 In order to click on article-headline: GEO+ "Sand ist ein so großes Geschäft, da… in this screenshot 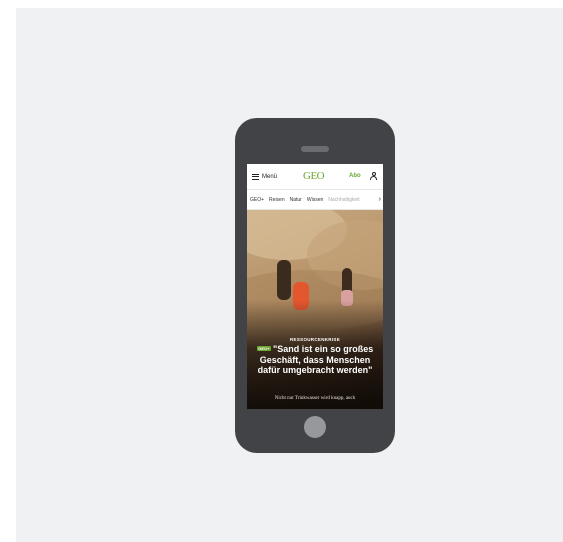, I will do `click(315, 360)`.